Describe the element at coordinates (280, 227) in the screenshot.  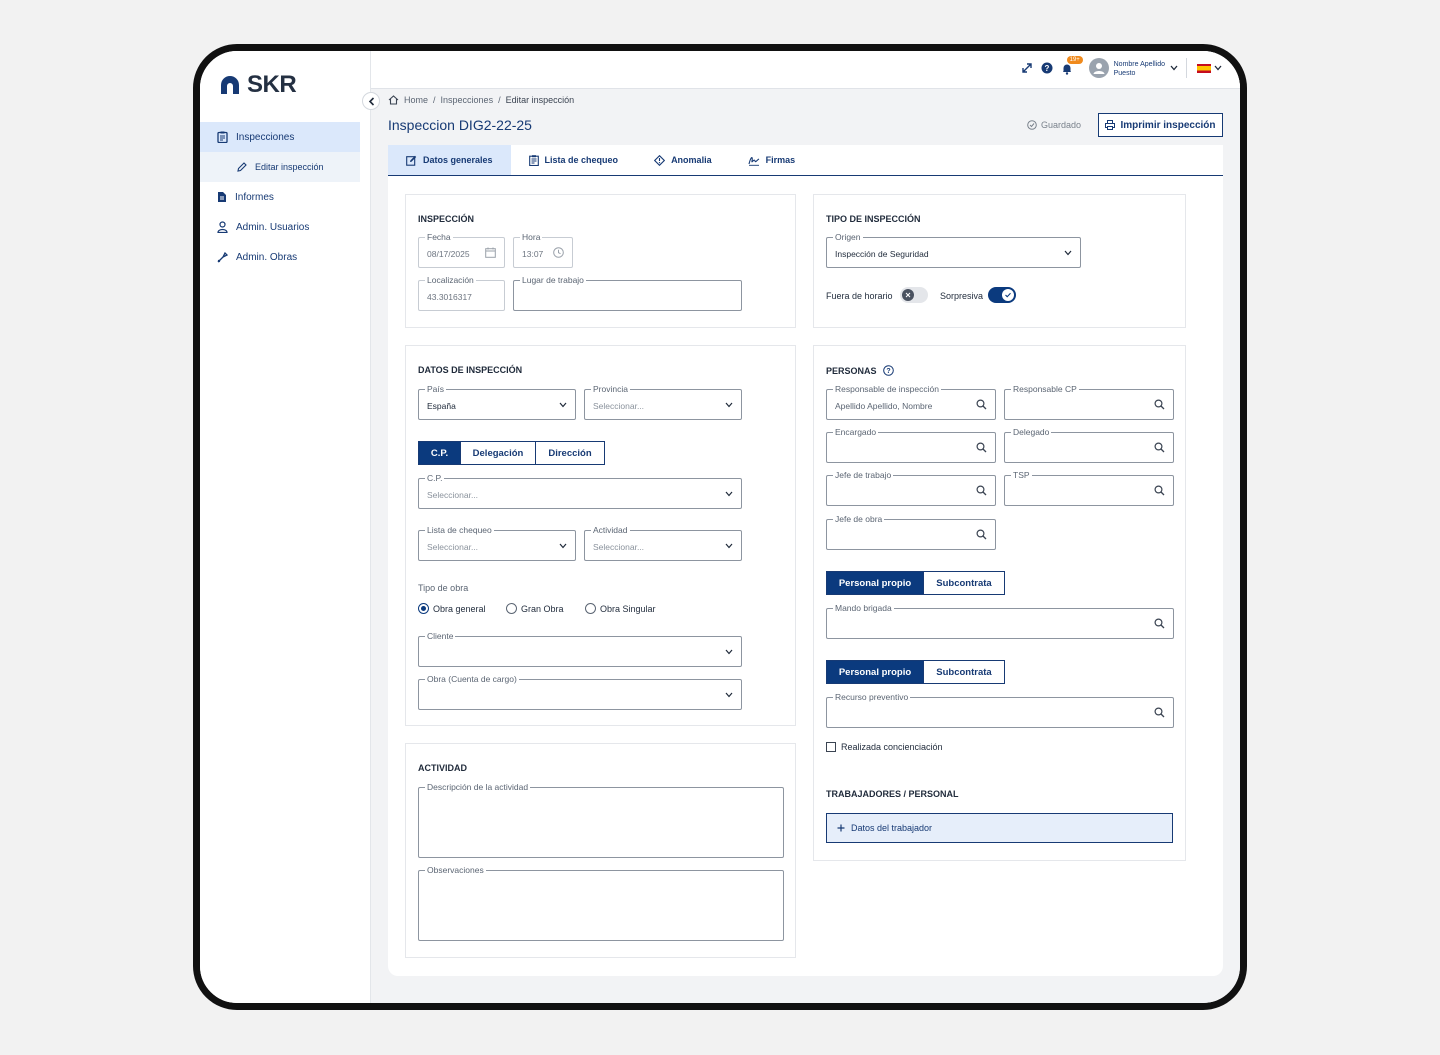
I see `sidebar-item-admin-usuarios: Admin. Usuarios` at that location.